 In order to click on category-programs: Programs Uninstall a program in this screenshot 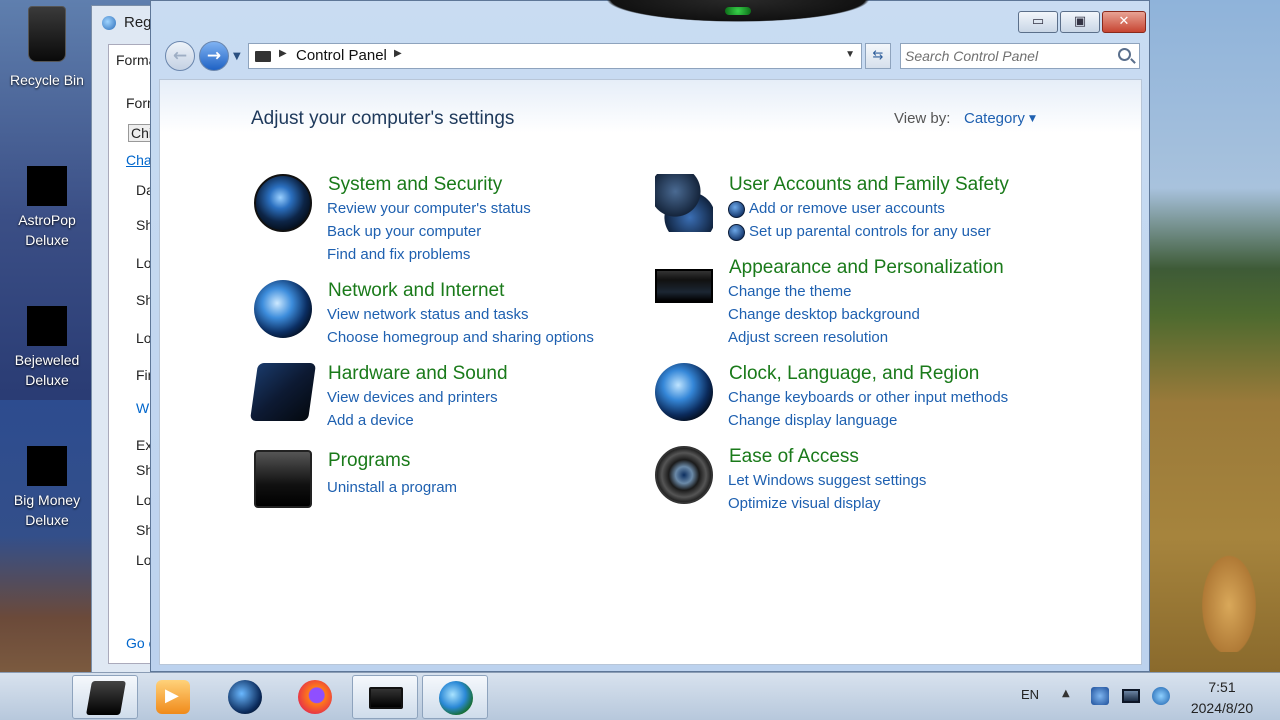, I will do `click(434, 480)`.